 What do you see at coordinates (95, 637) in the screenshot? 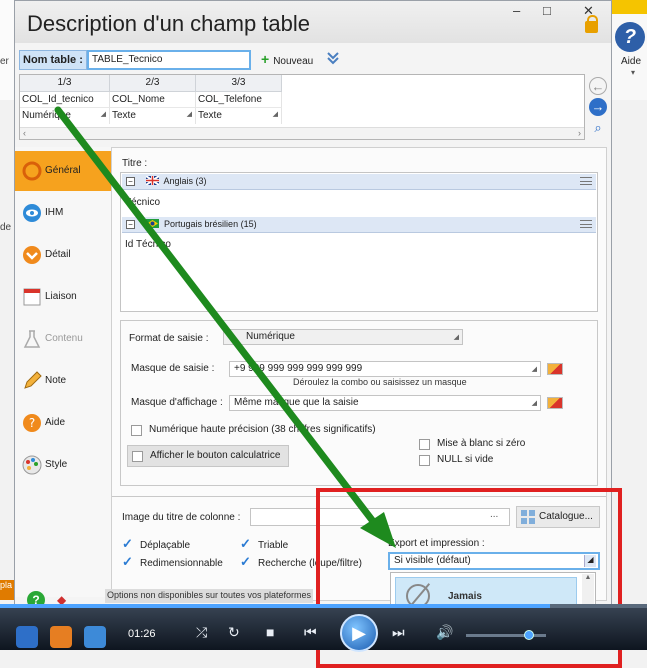
I see `taskbar-app-icon` at bounding box center [95, 637].